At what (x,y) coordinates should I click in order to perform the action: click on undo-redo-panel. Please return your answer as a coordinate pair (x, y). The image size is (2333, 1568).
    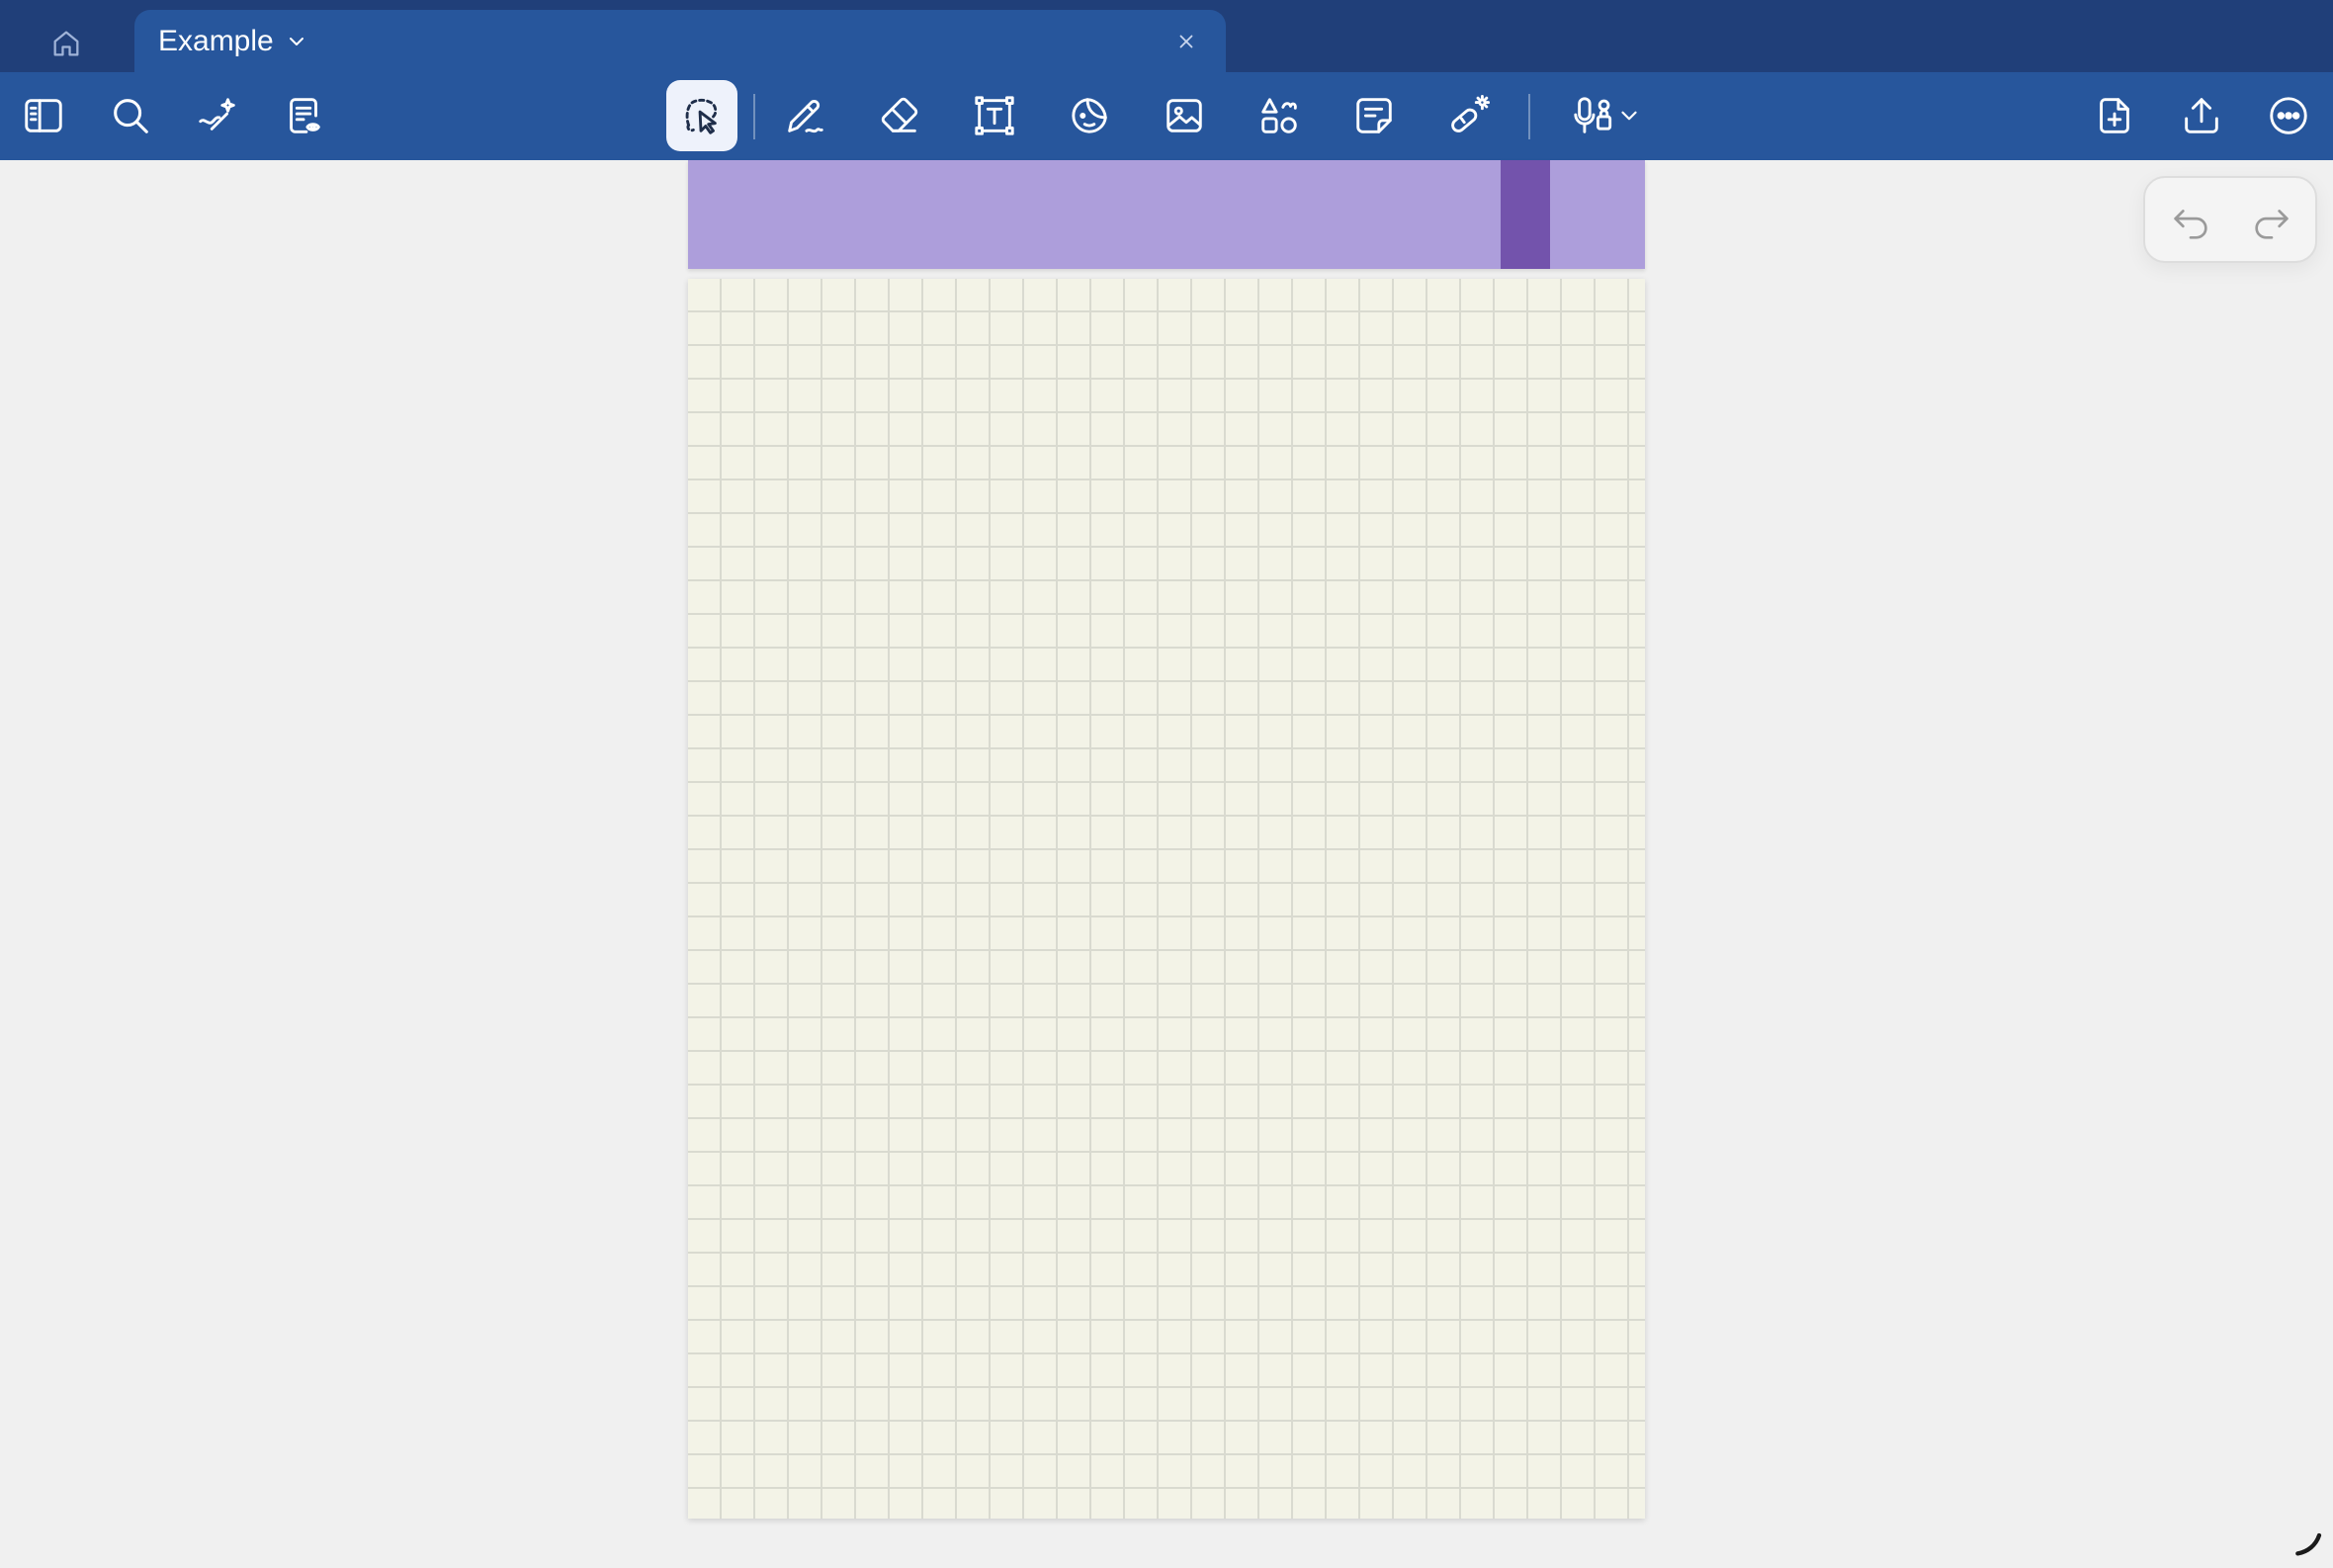
    Looking at the image, I should click on (2230, 220).